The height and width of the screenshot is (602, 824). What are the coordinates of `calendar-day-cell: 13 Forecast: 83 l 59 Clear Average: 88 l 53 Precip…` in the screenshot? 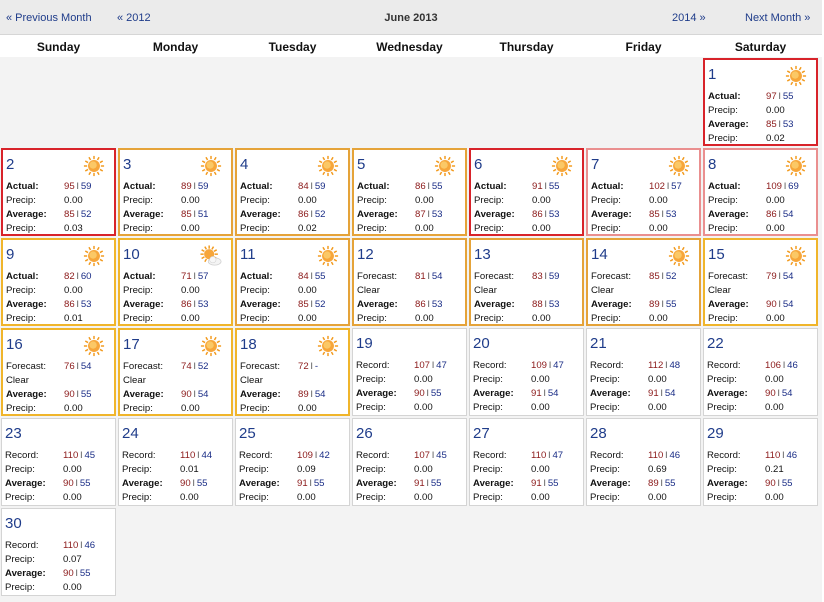 It's located at (526, 282).